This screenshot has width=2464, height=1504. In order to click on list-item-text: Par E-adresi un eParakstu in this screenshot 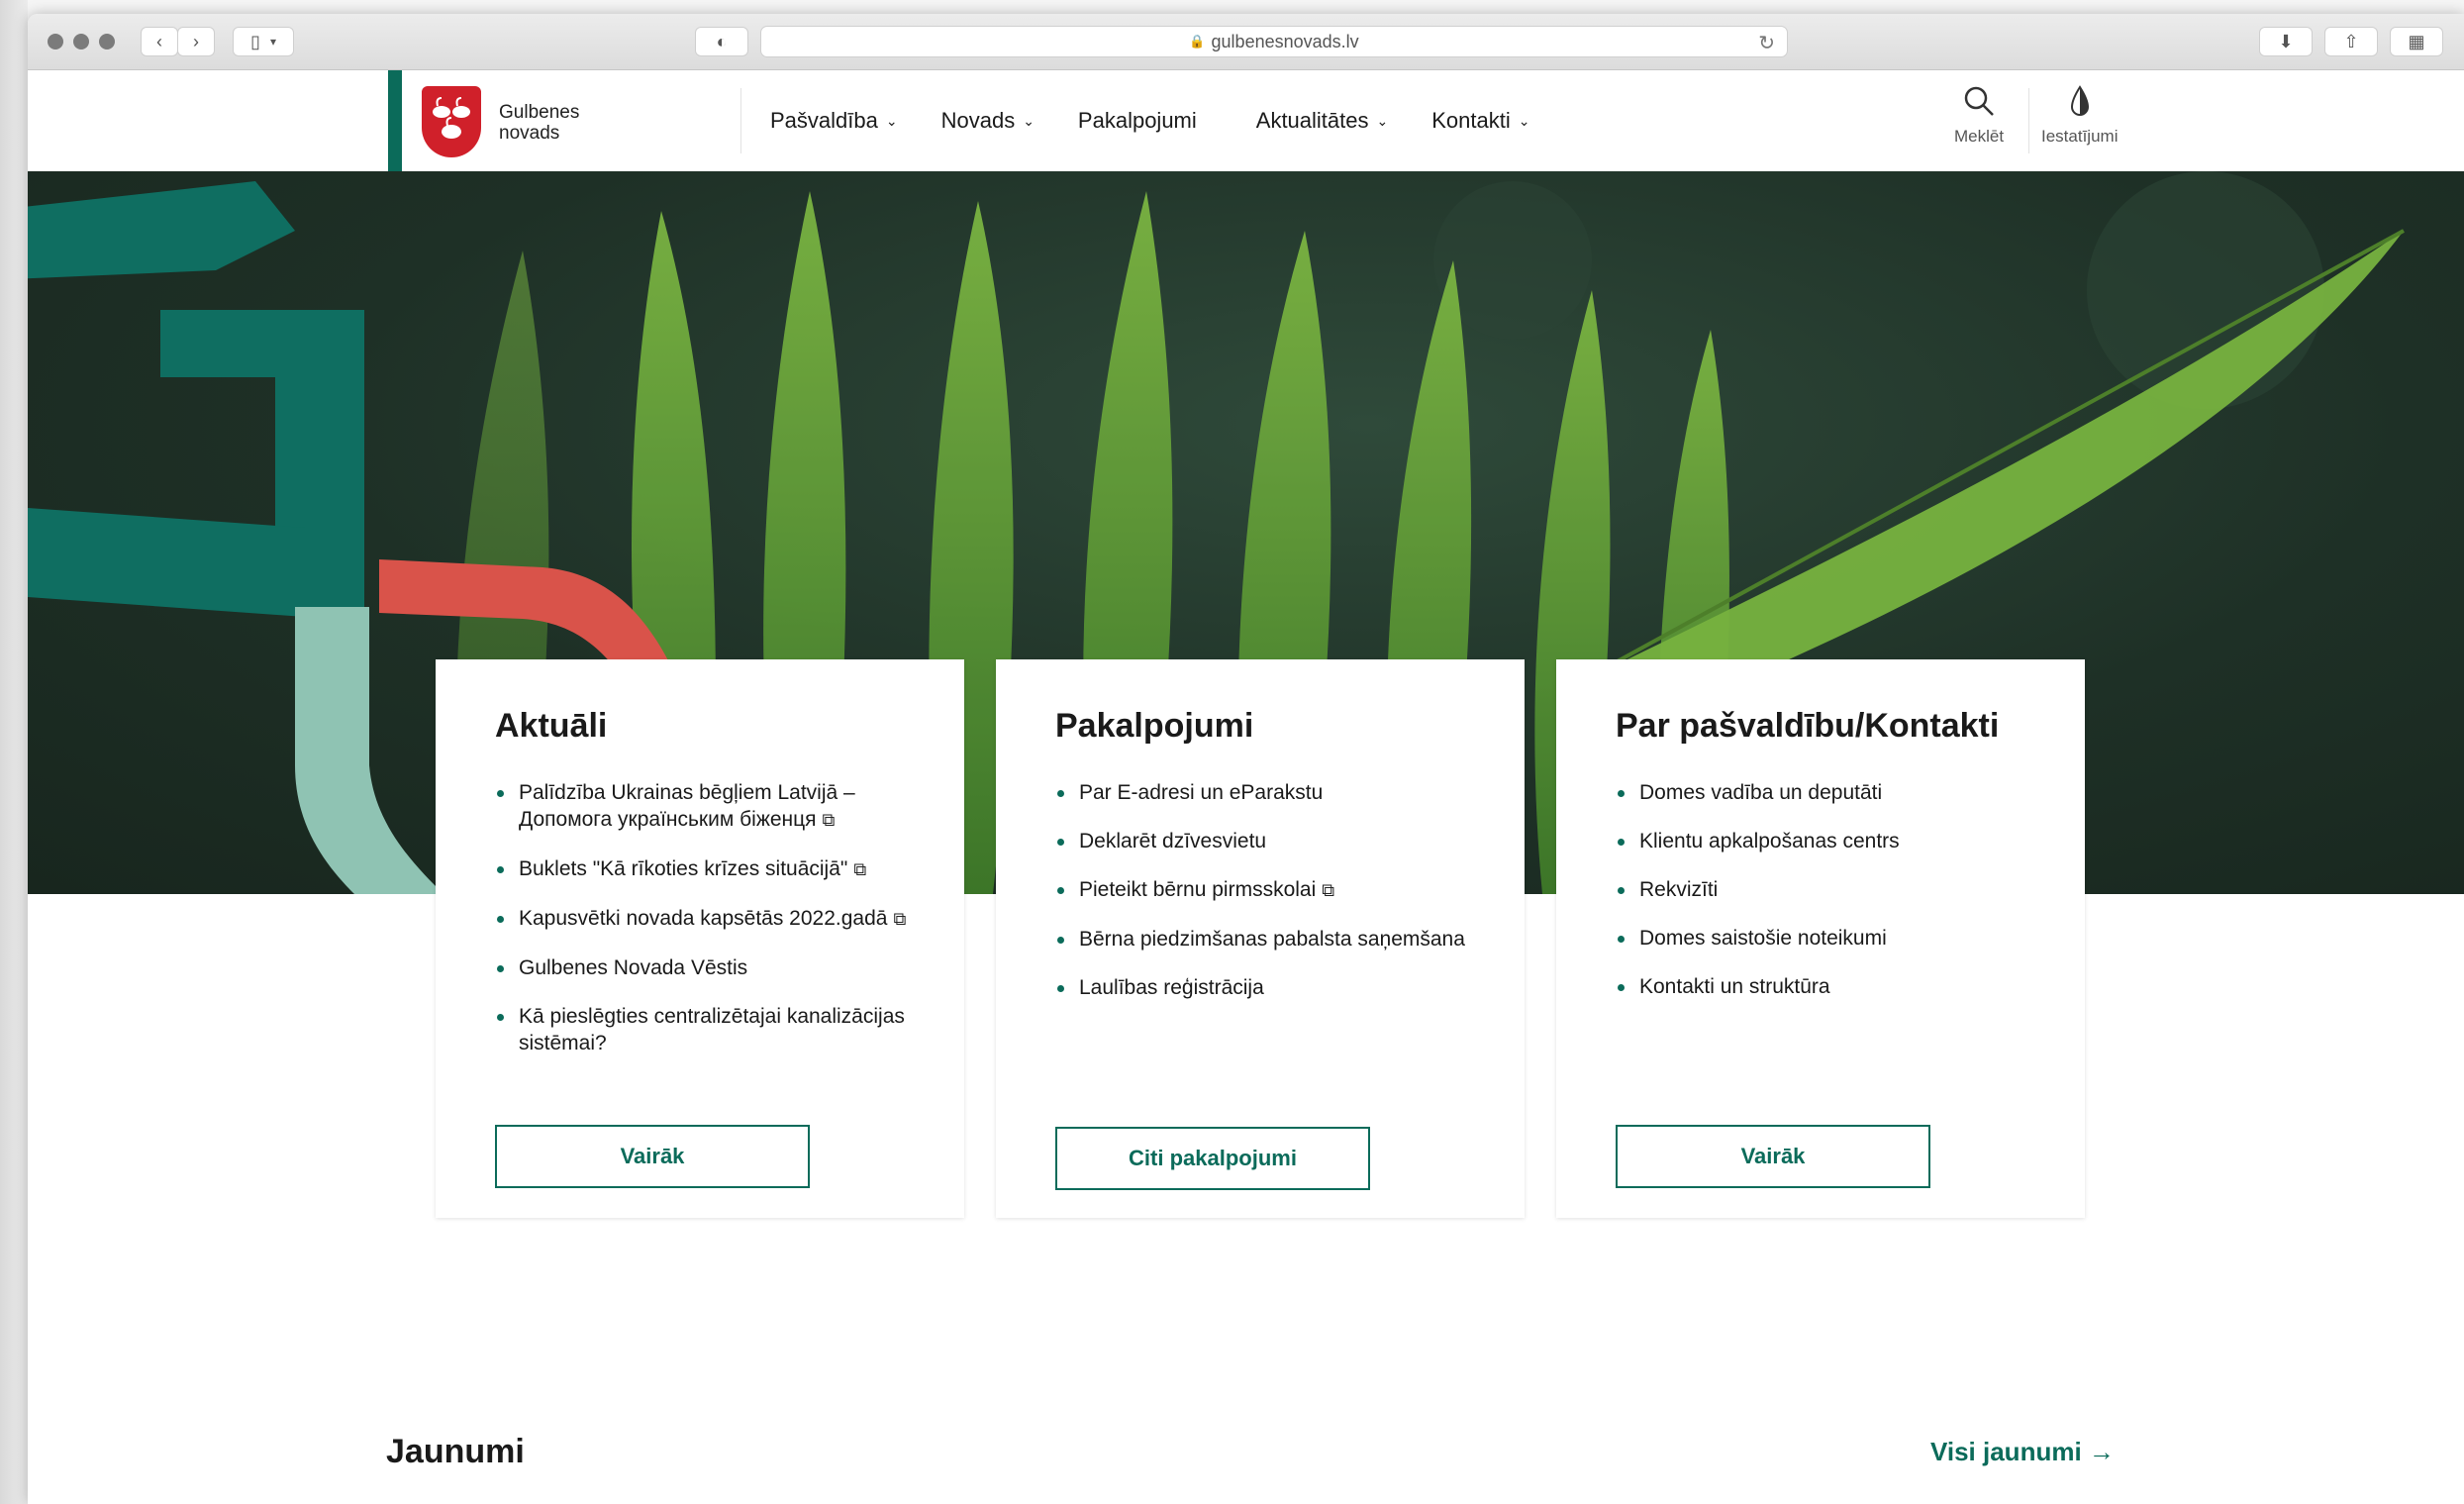, I will do `click(1201, 792)`.